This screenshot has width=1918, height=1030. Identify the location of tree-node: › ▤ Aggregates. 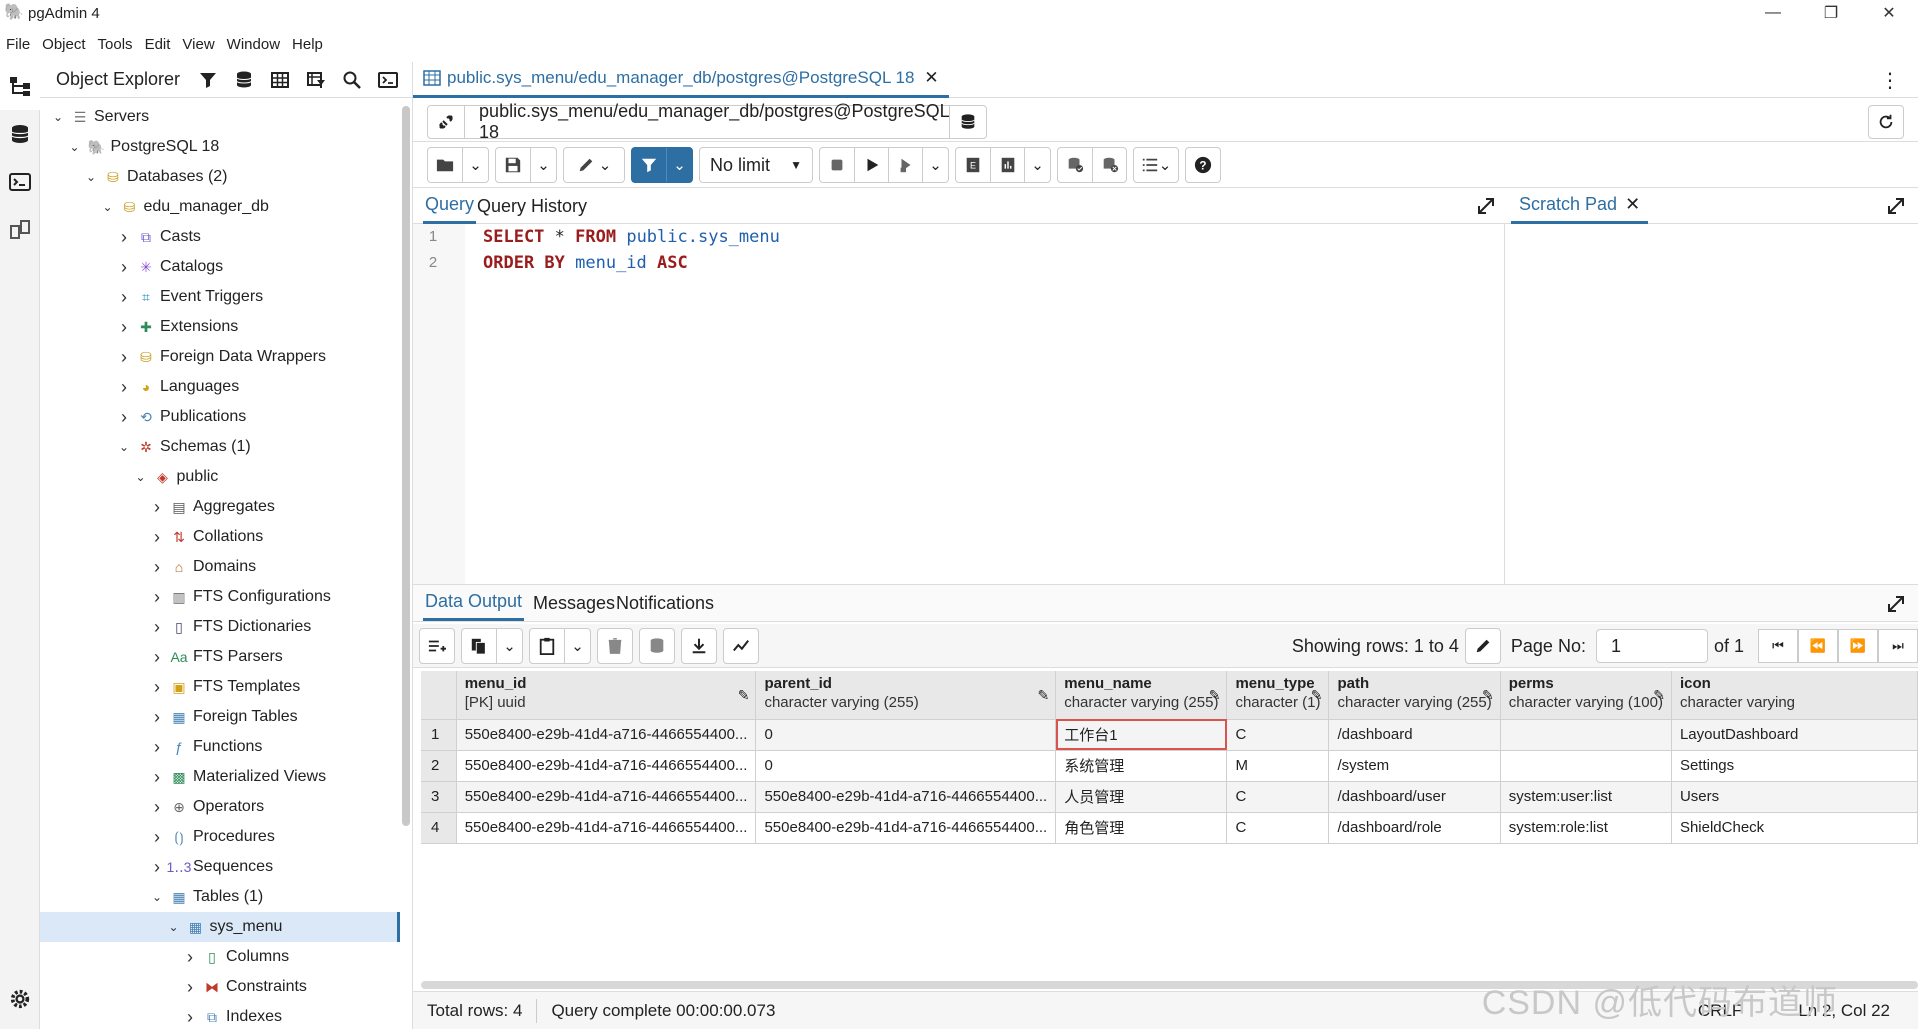
(220, 507).